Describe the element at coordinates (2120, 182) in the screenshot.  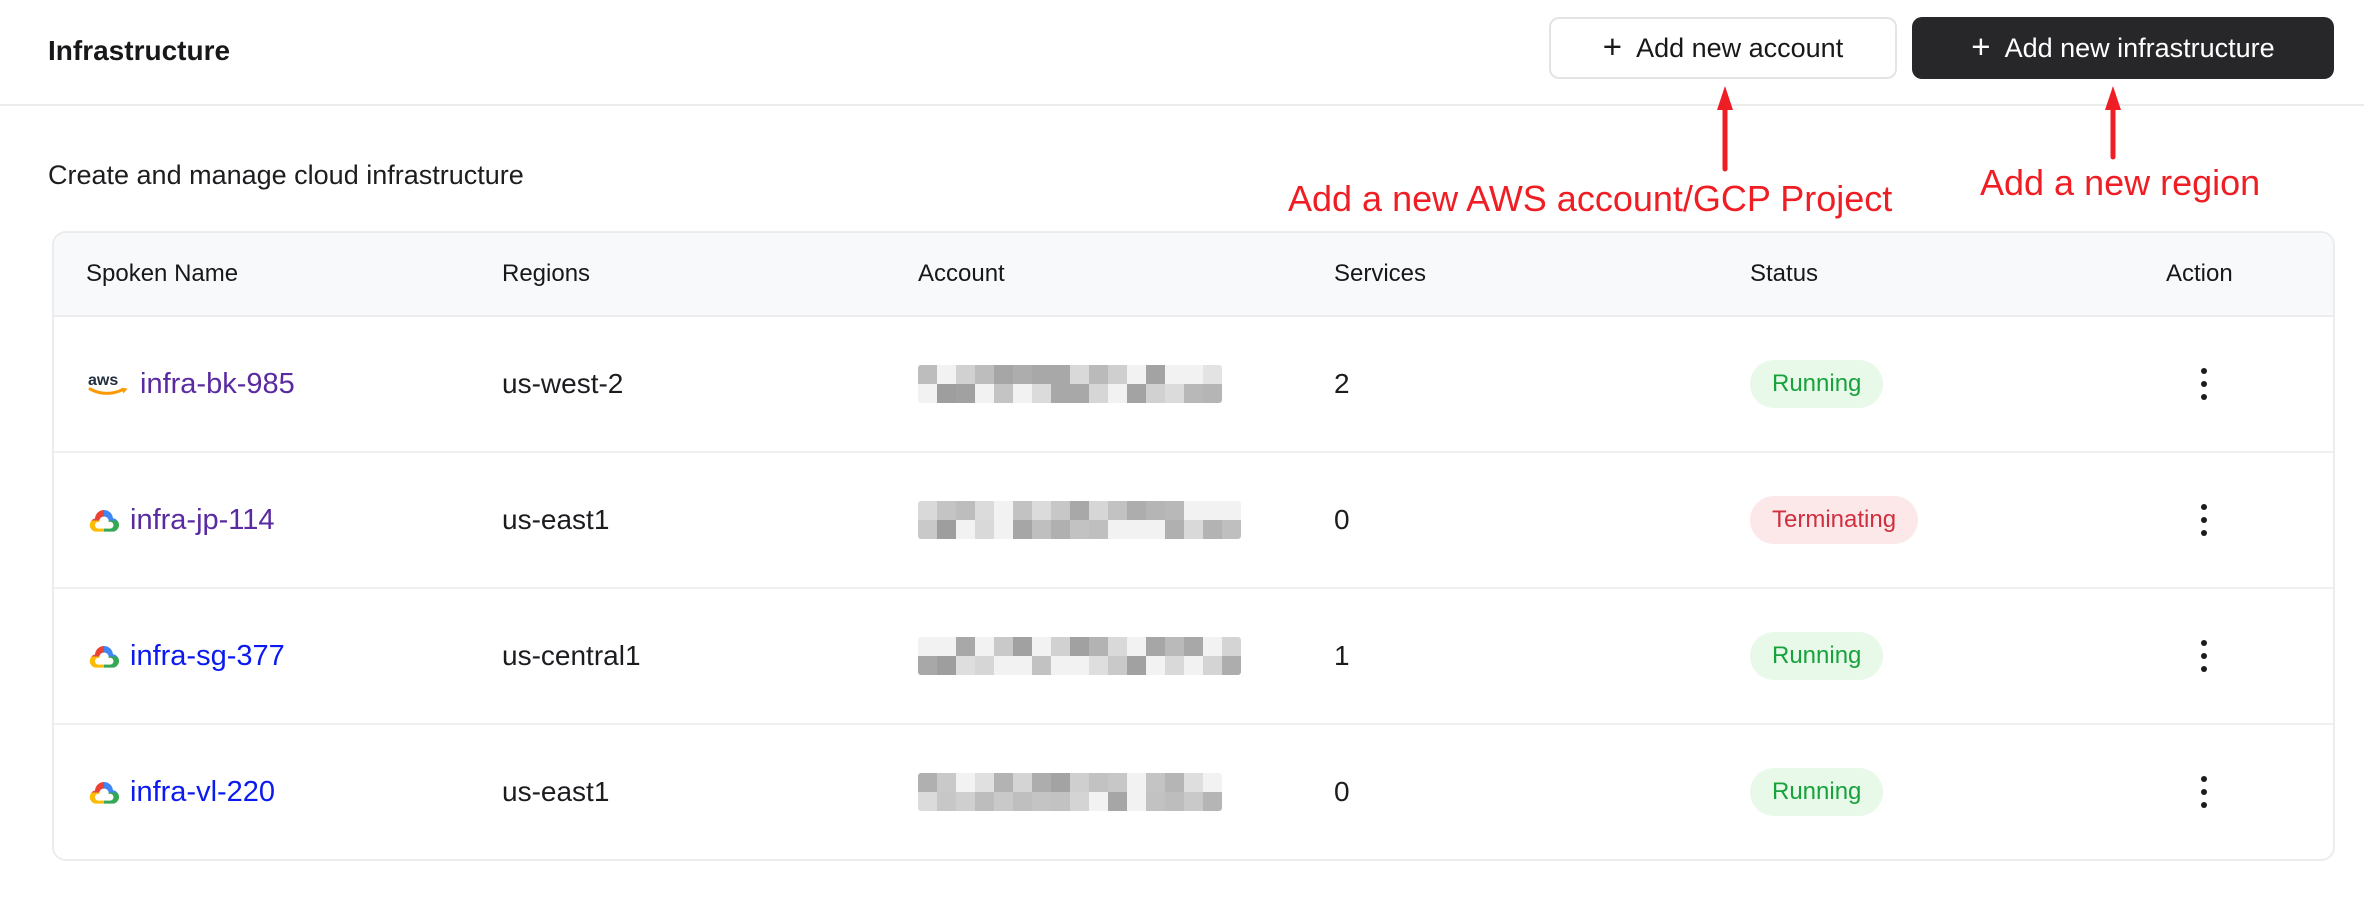
I see `annotation-add-region: Add a new region` at that location.